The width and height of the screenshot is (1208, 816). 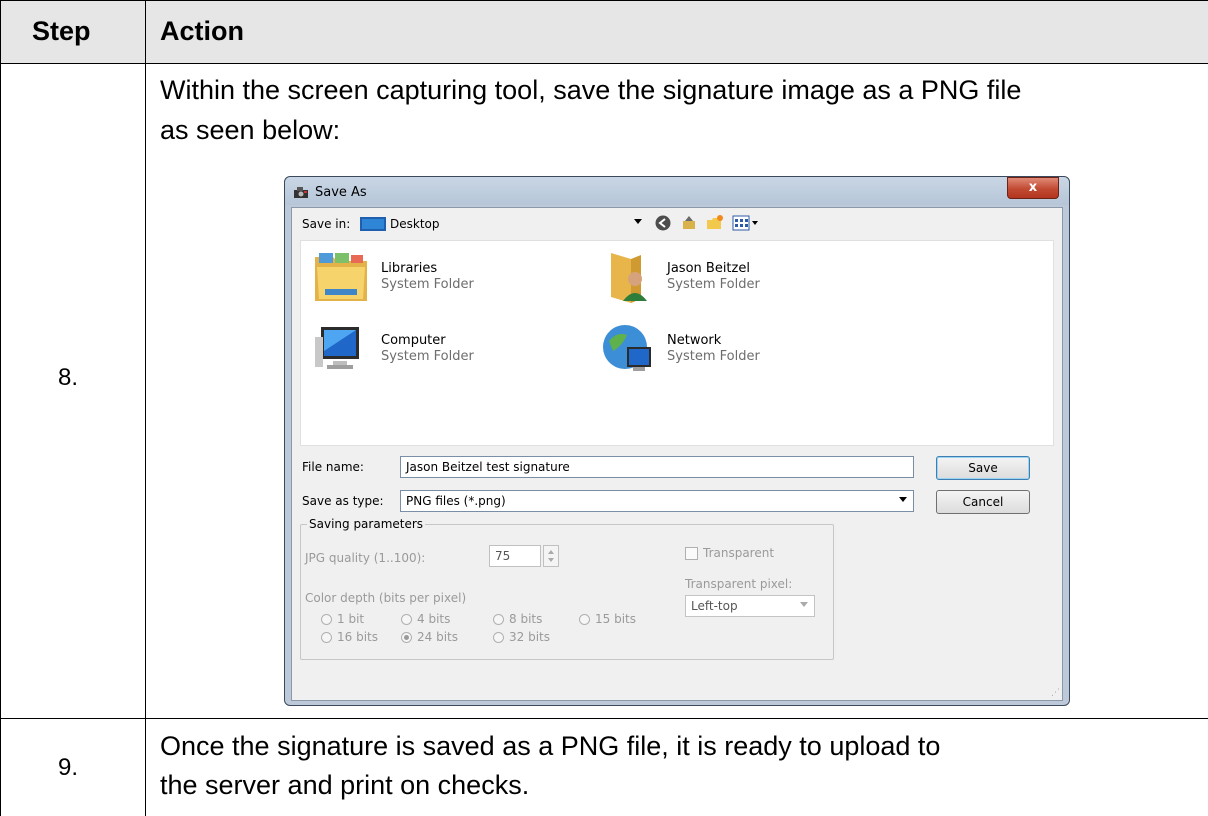 I want to click on network-globe-icon, so click(x=627, y=348).